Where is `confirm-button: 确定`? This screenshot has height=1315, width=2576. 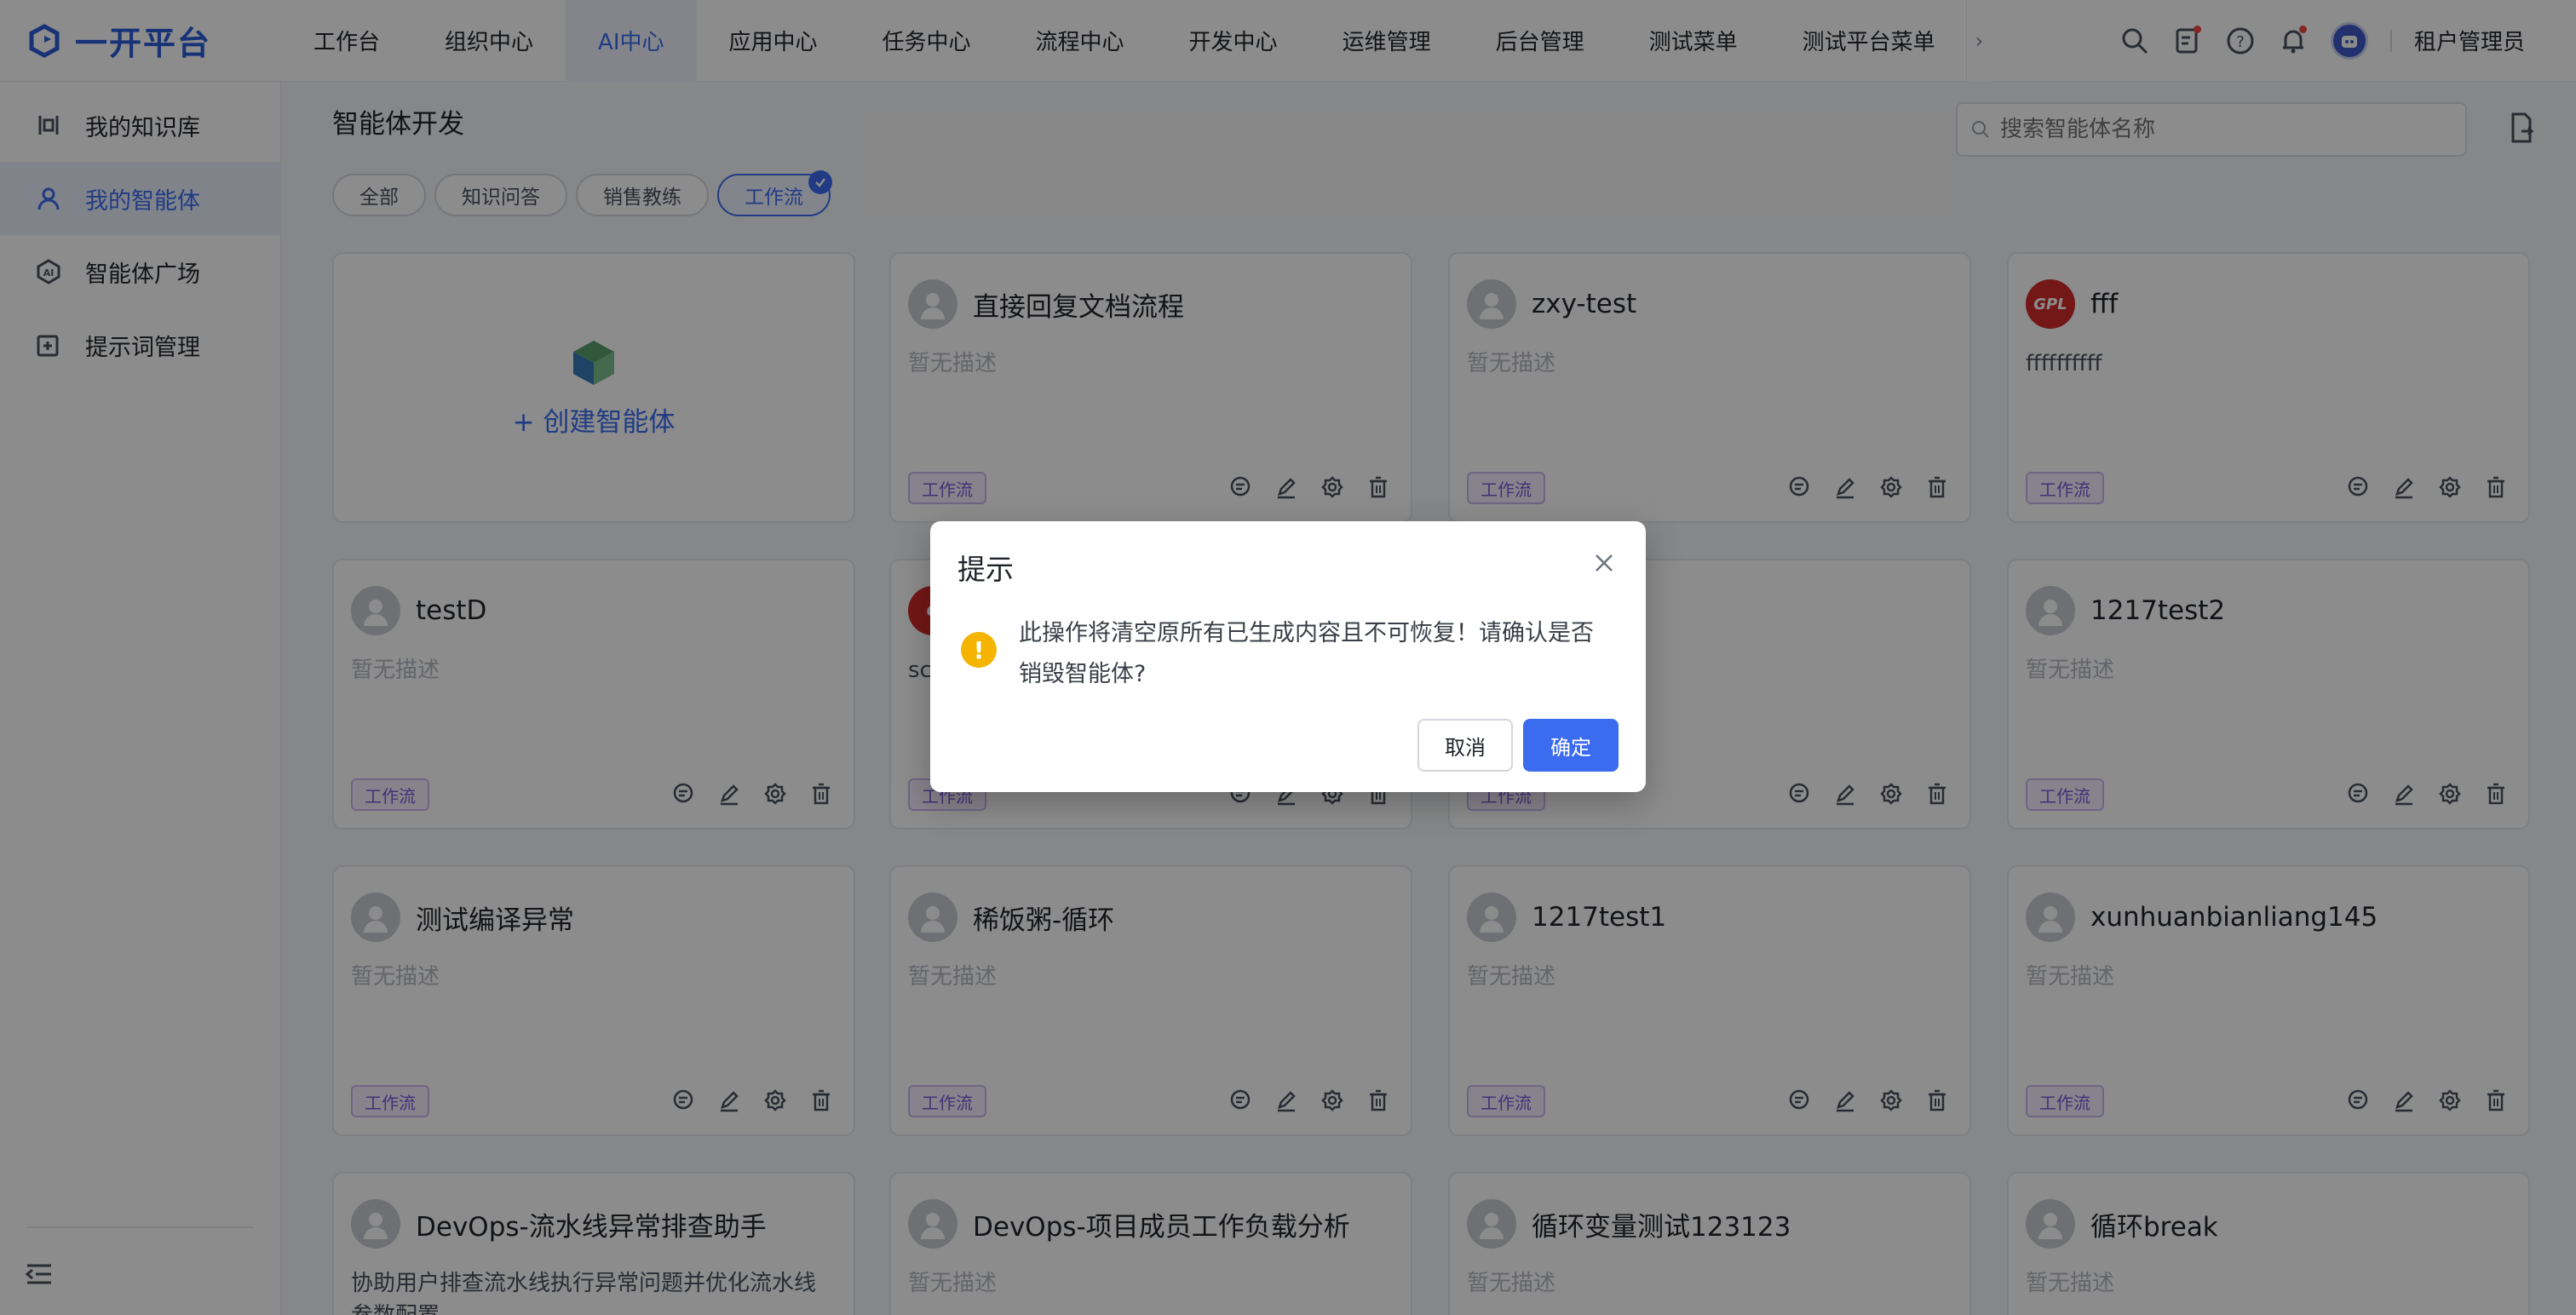
confirm-button: 确定 is located at coordinates (1571, 745).